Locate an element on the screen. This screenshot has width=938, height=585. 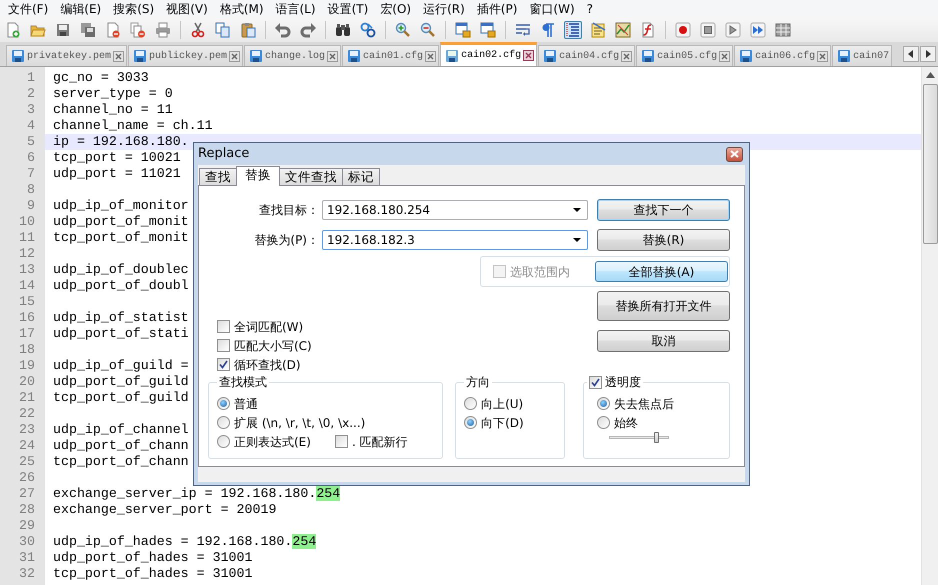
code-line: udp_port_of_hades = 31001 is located at coordinates (152, 557).